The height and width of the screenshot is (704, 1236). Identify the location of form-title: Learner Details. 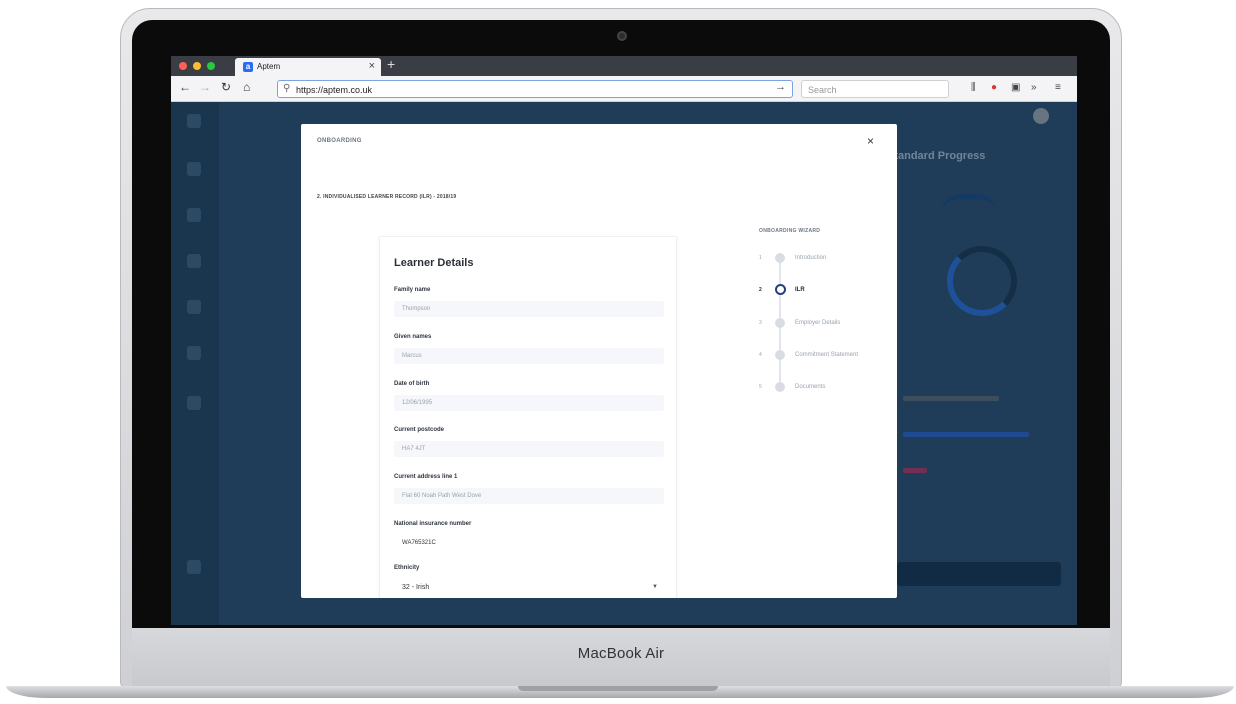
(434, 263).